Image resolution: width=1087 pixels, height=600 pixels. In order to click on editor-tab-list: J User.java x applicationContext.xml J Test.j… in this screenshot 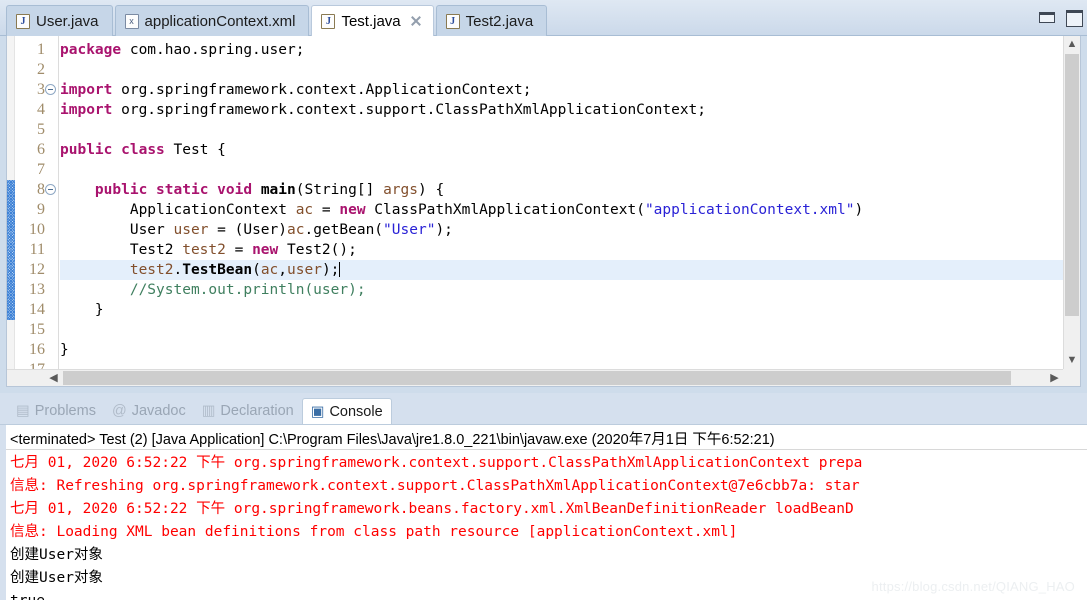, I will do `click(277, 20)`.